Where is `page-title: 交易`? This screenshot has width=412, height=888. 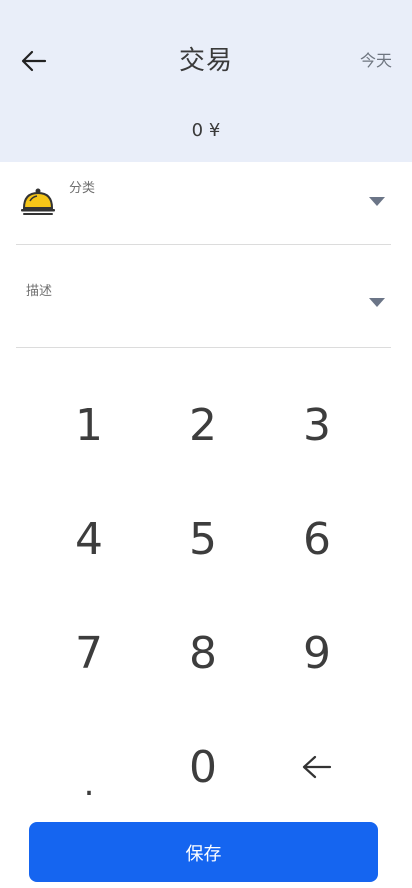
page-title: 交易 is located at coordinates (205, 61).